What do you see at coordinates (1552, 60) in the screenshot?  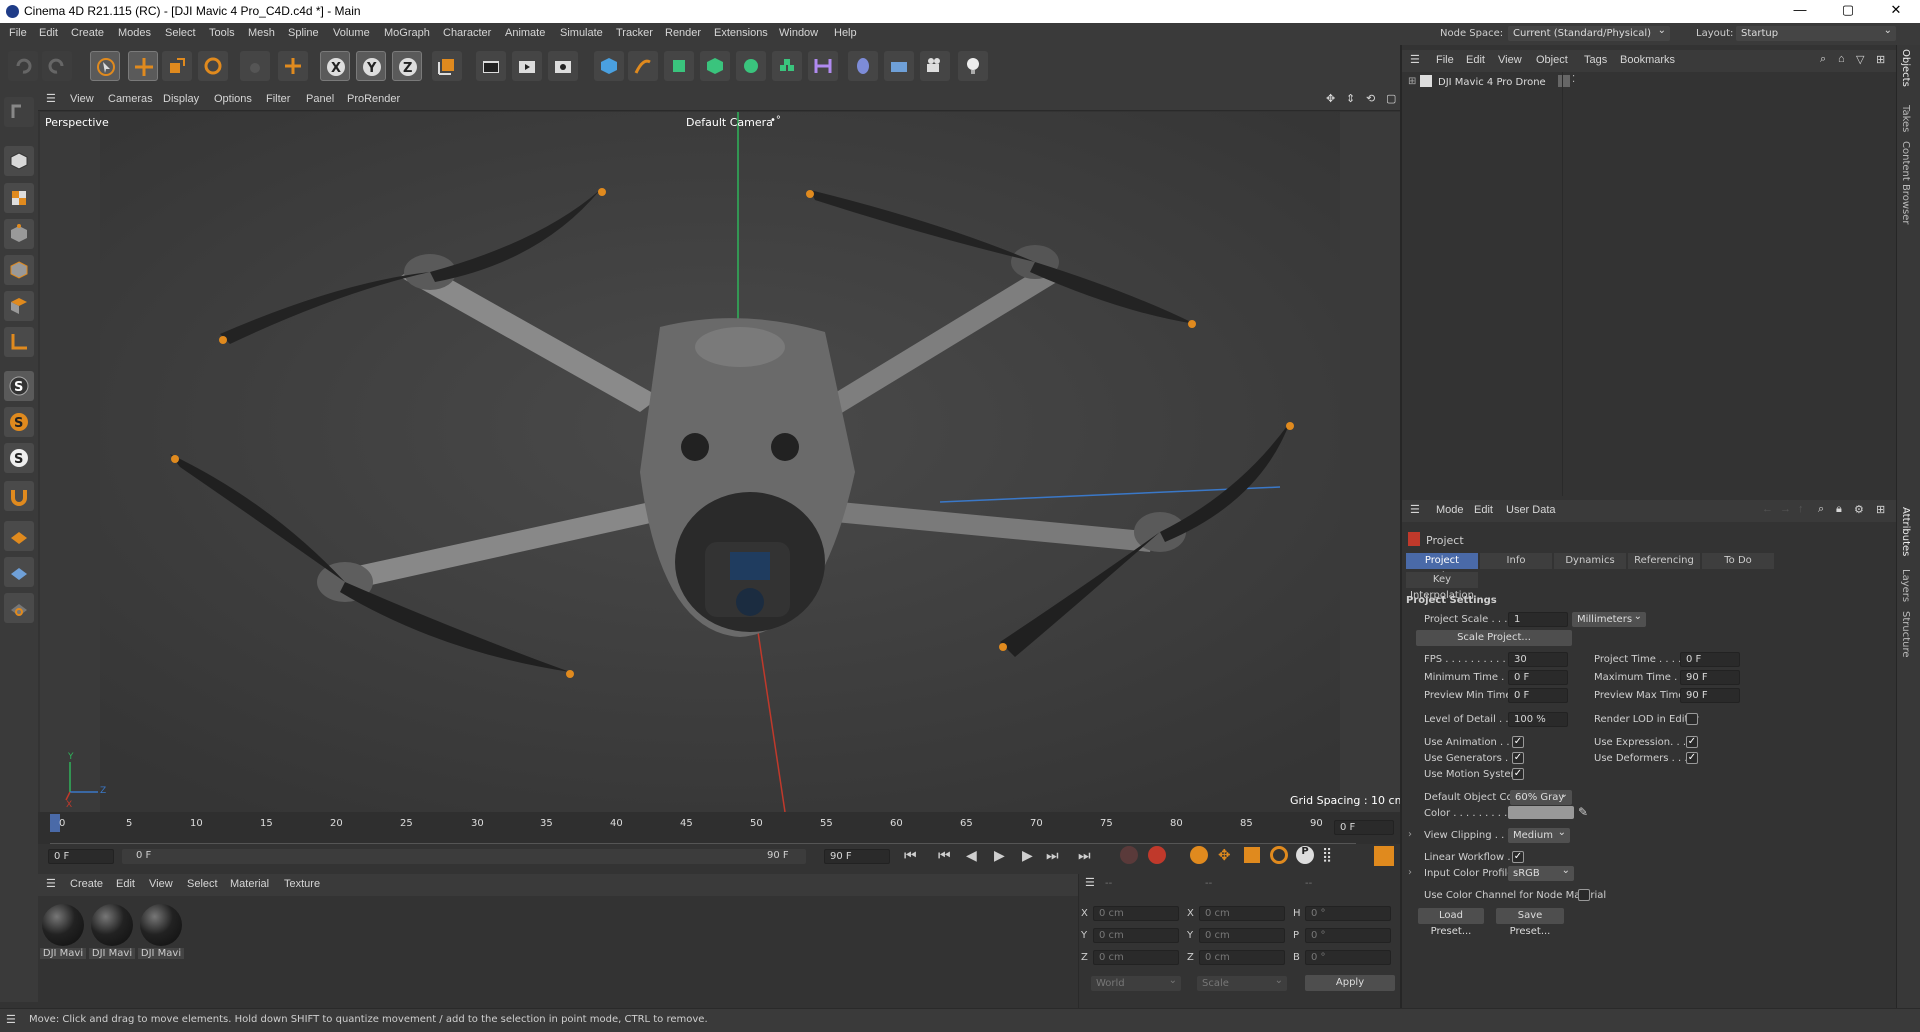 I see `object-menu-object: Object` at bounding box center [1552, 60].